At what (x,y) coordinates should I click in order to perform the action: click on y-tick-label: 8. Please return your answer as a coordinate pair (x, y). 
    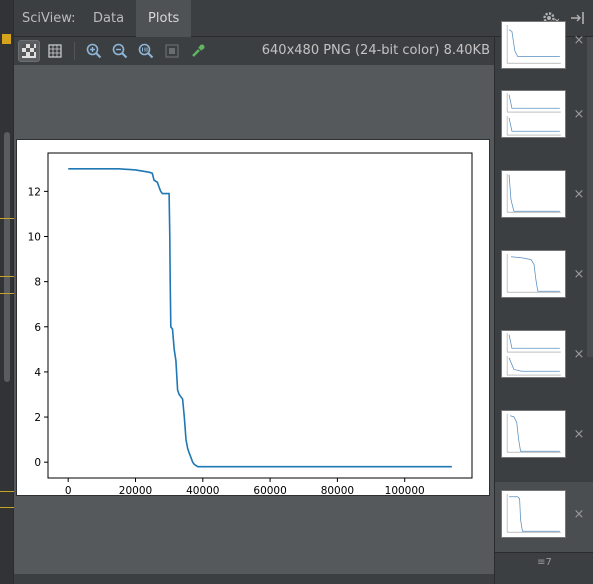
    Looking at the image, I should click on (37, 283).